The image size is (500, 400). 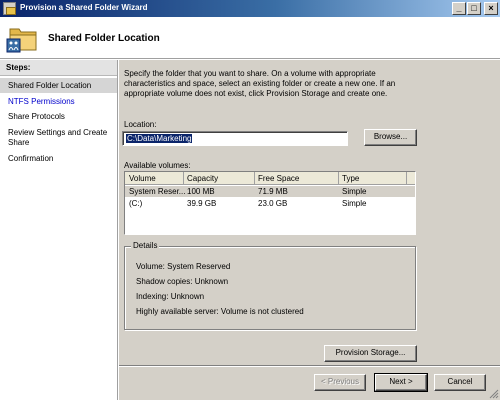 I want to click on step-shared-folder-location: Shared Folder Location, so click(x=58, y=85).